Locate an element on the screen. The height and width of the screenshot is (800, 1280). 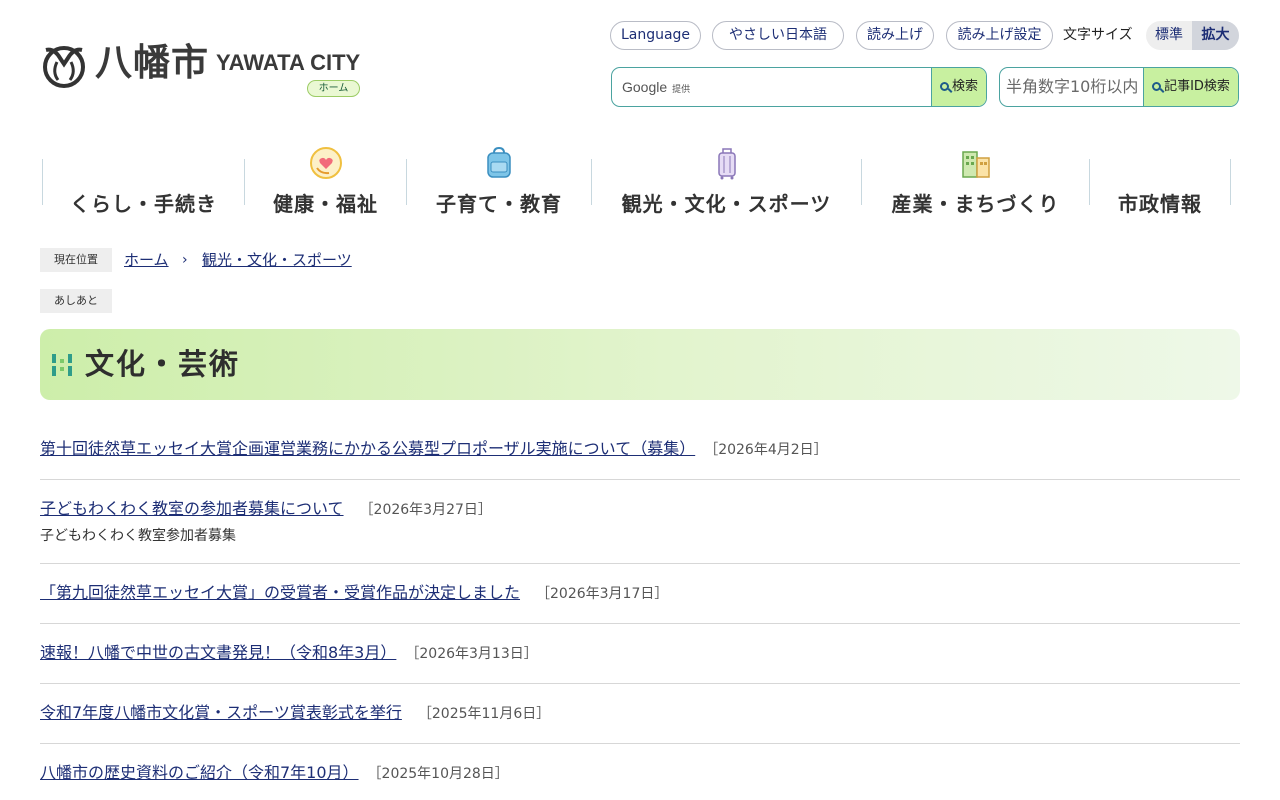
search-brand-sub: 提供 is located at coordinates (681, 89).